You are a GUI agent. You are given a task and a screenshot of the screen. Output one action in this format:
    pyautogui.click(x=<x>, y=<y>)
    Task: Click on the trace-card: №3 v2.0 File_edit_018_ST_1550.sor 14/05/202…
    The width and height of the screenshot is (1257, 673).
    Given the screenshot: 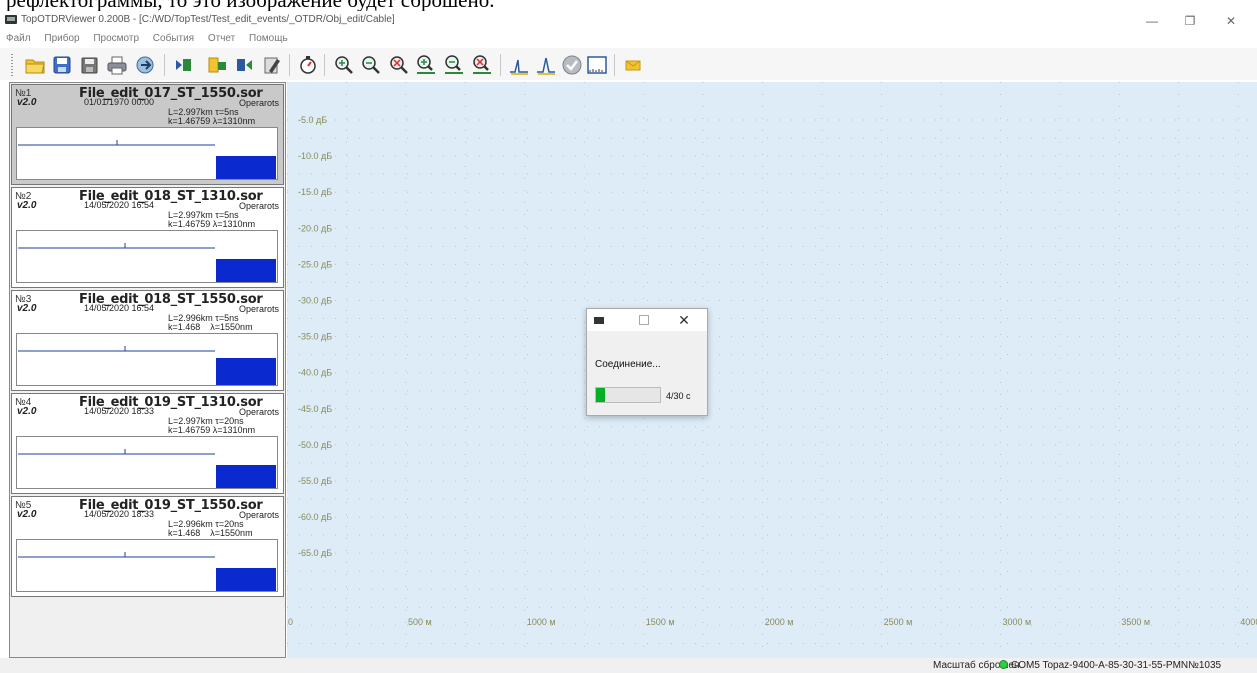 What is the action you would take?
    pyautogui.click(x=147, y=340)
    